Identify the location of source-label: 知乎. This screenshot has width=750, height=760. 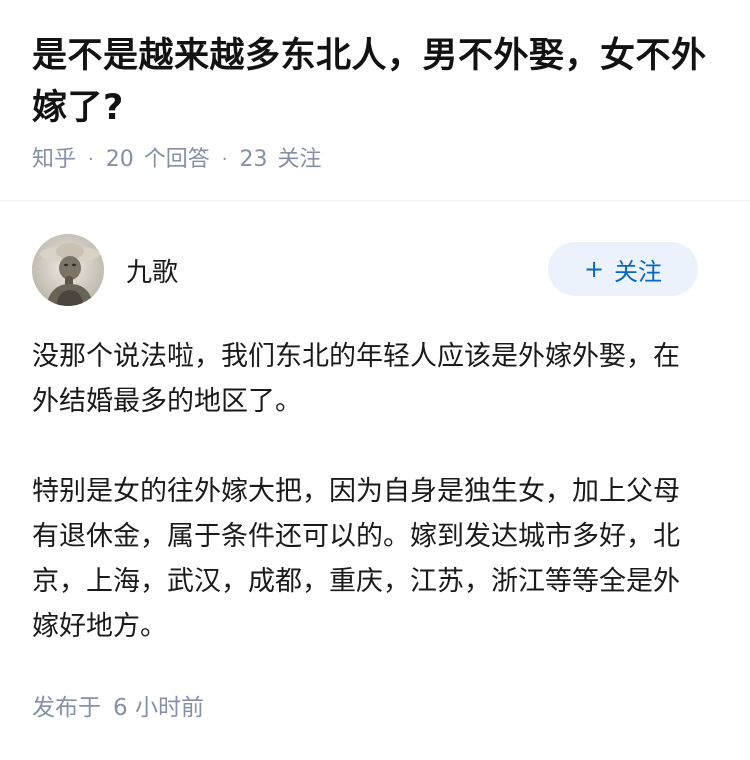
(54, 160).